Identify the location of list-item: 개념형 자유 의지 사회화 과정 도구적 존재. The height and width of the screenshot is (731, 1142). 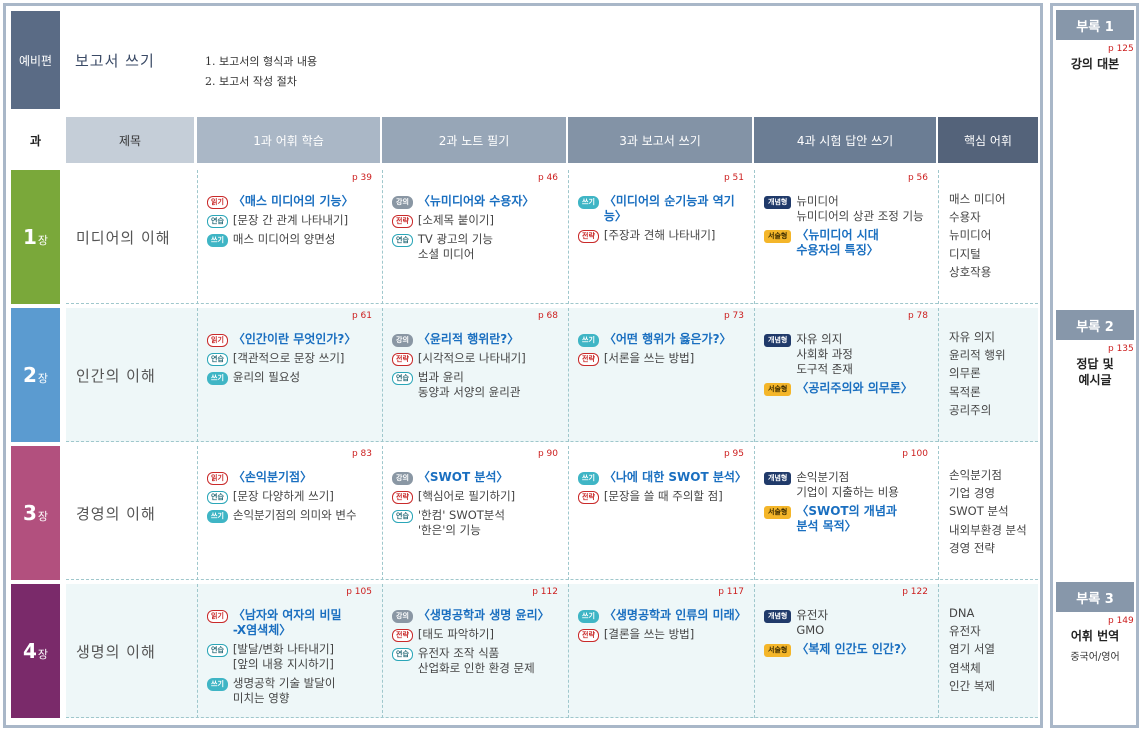
(846, 354).